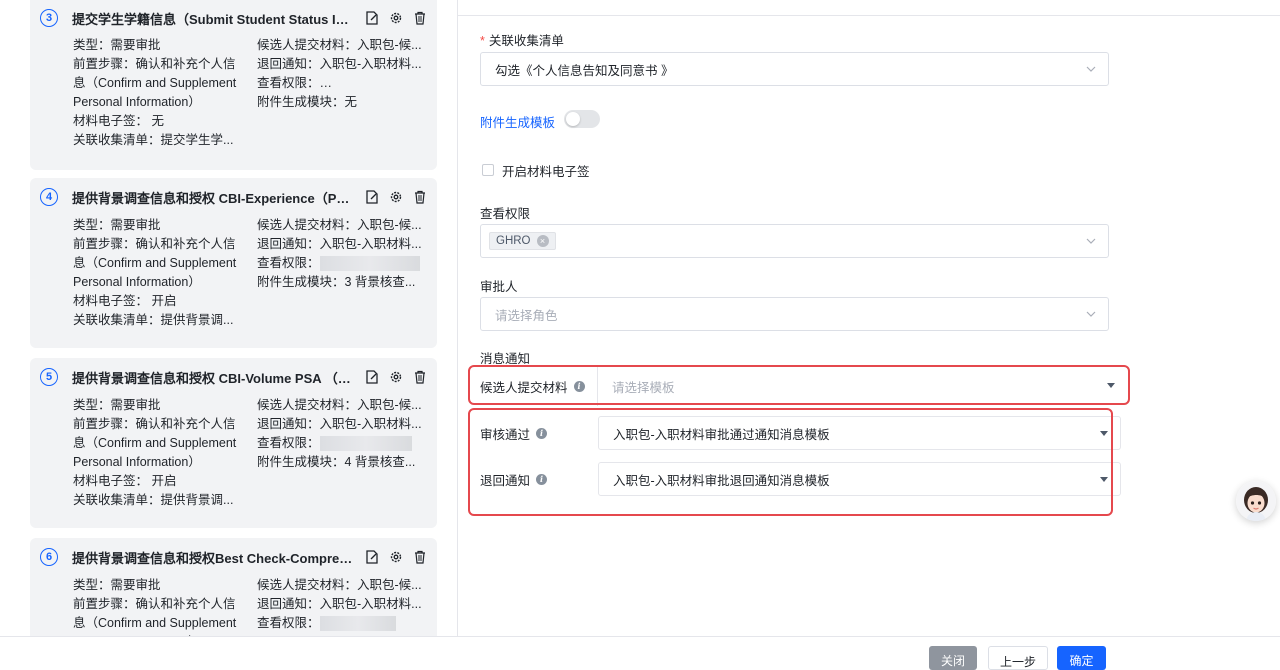 Image resolution: width=1280 pixels, height=670 pixels. What do you see at coordinates (794, 314) in the screenshot?
I see `approver-select: 请选择角色` at bounding box center [794, 314].